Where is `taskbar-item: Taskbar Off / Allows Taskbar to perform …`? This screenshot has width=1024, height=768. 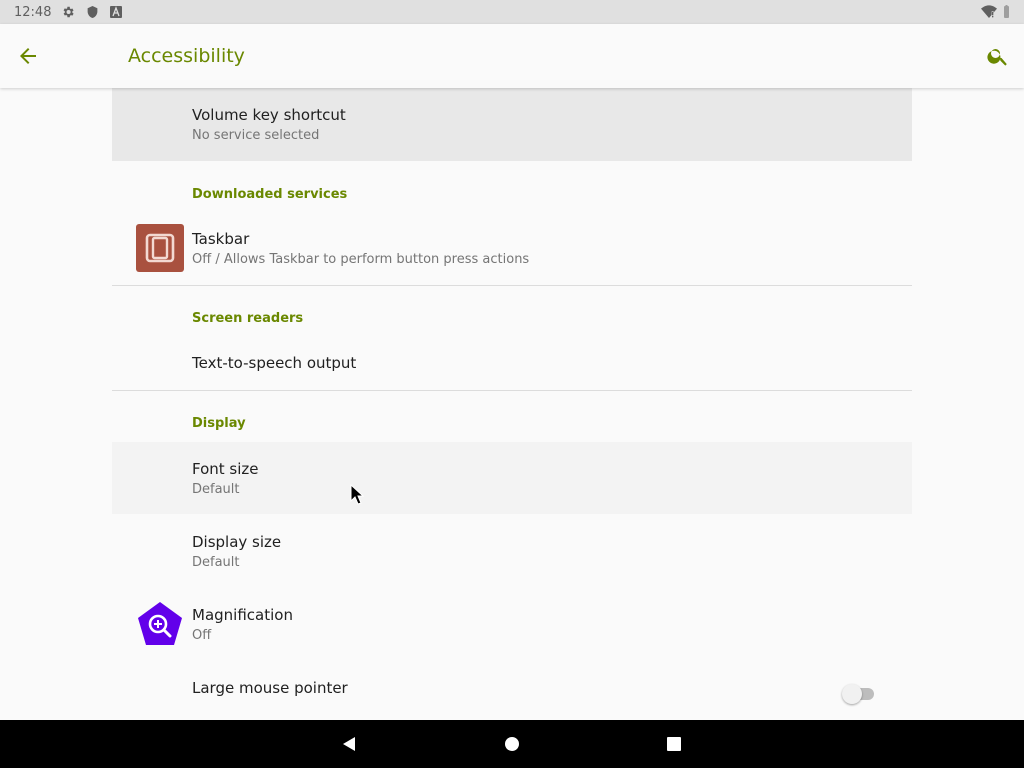
taskbar-item: Taskbar Off / Allows Taskbar to perform … is located at coordinates (512, 248).